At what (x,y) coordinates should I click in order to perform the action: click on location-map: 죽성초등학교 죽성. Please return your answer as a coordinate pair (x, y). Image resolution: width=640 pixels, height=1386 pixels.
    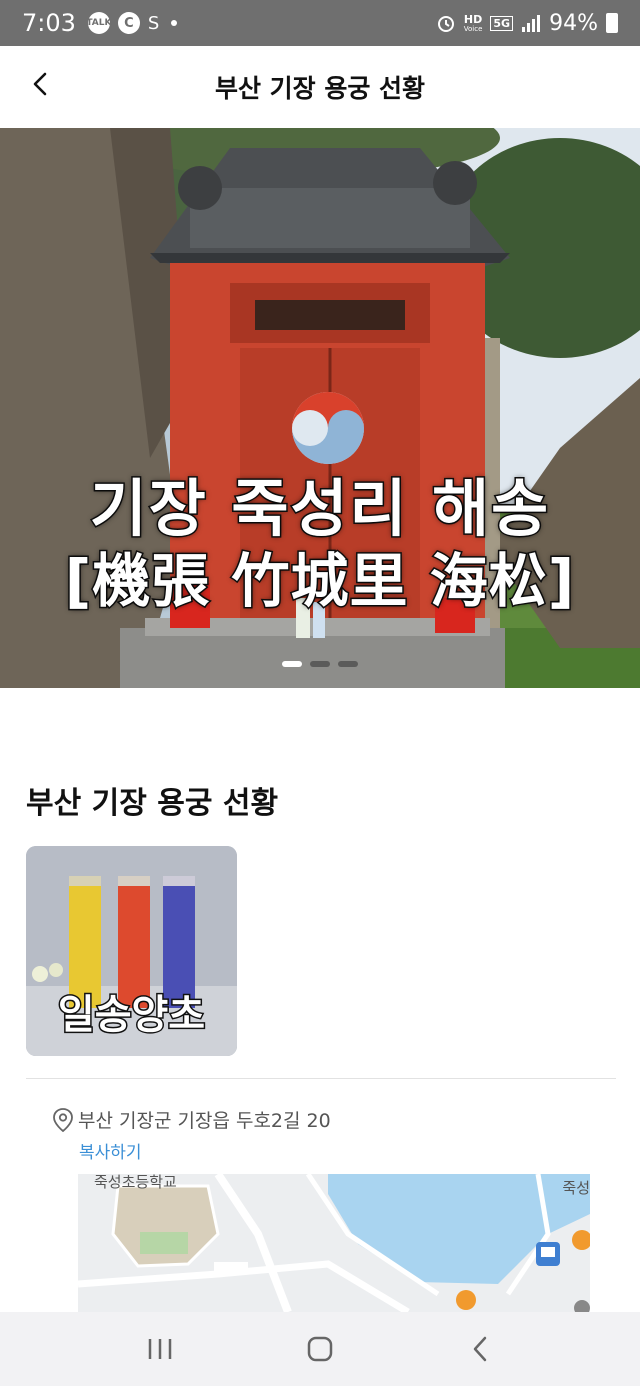
    Looking at the image, I should click on (334, 1243).